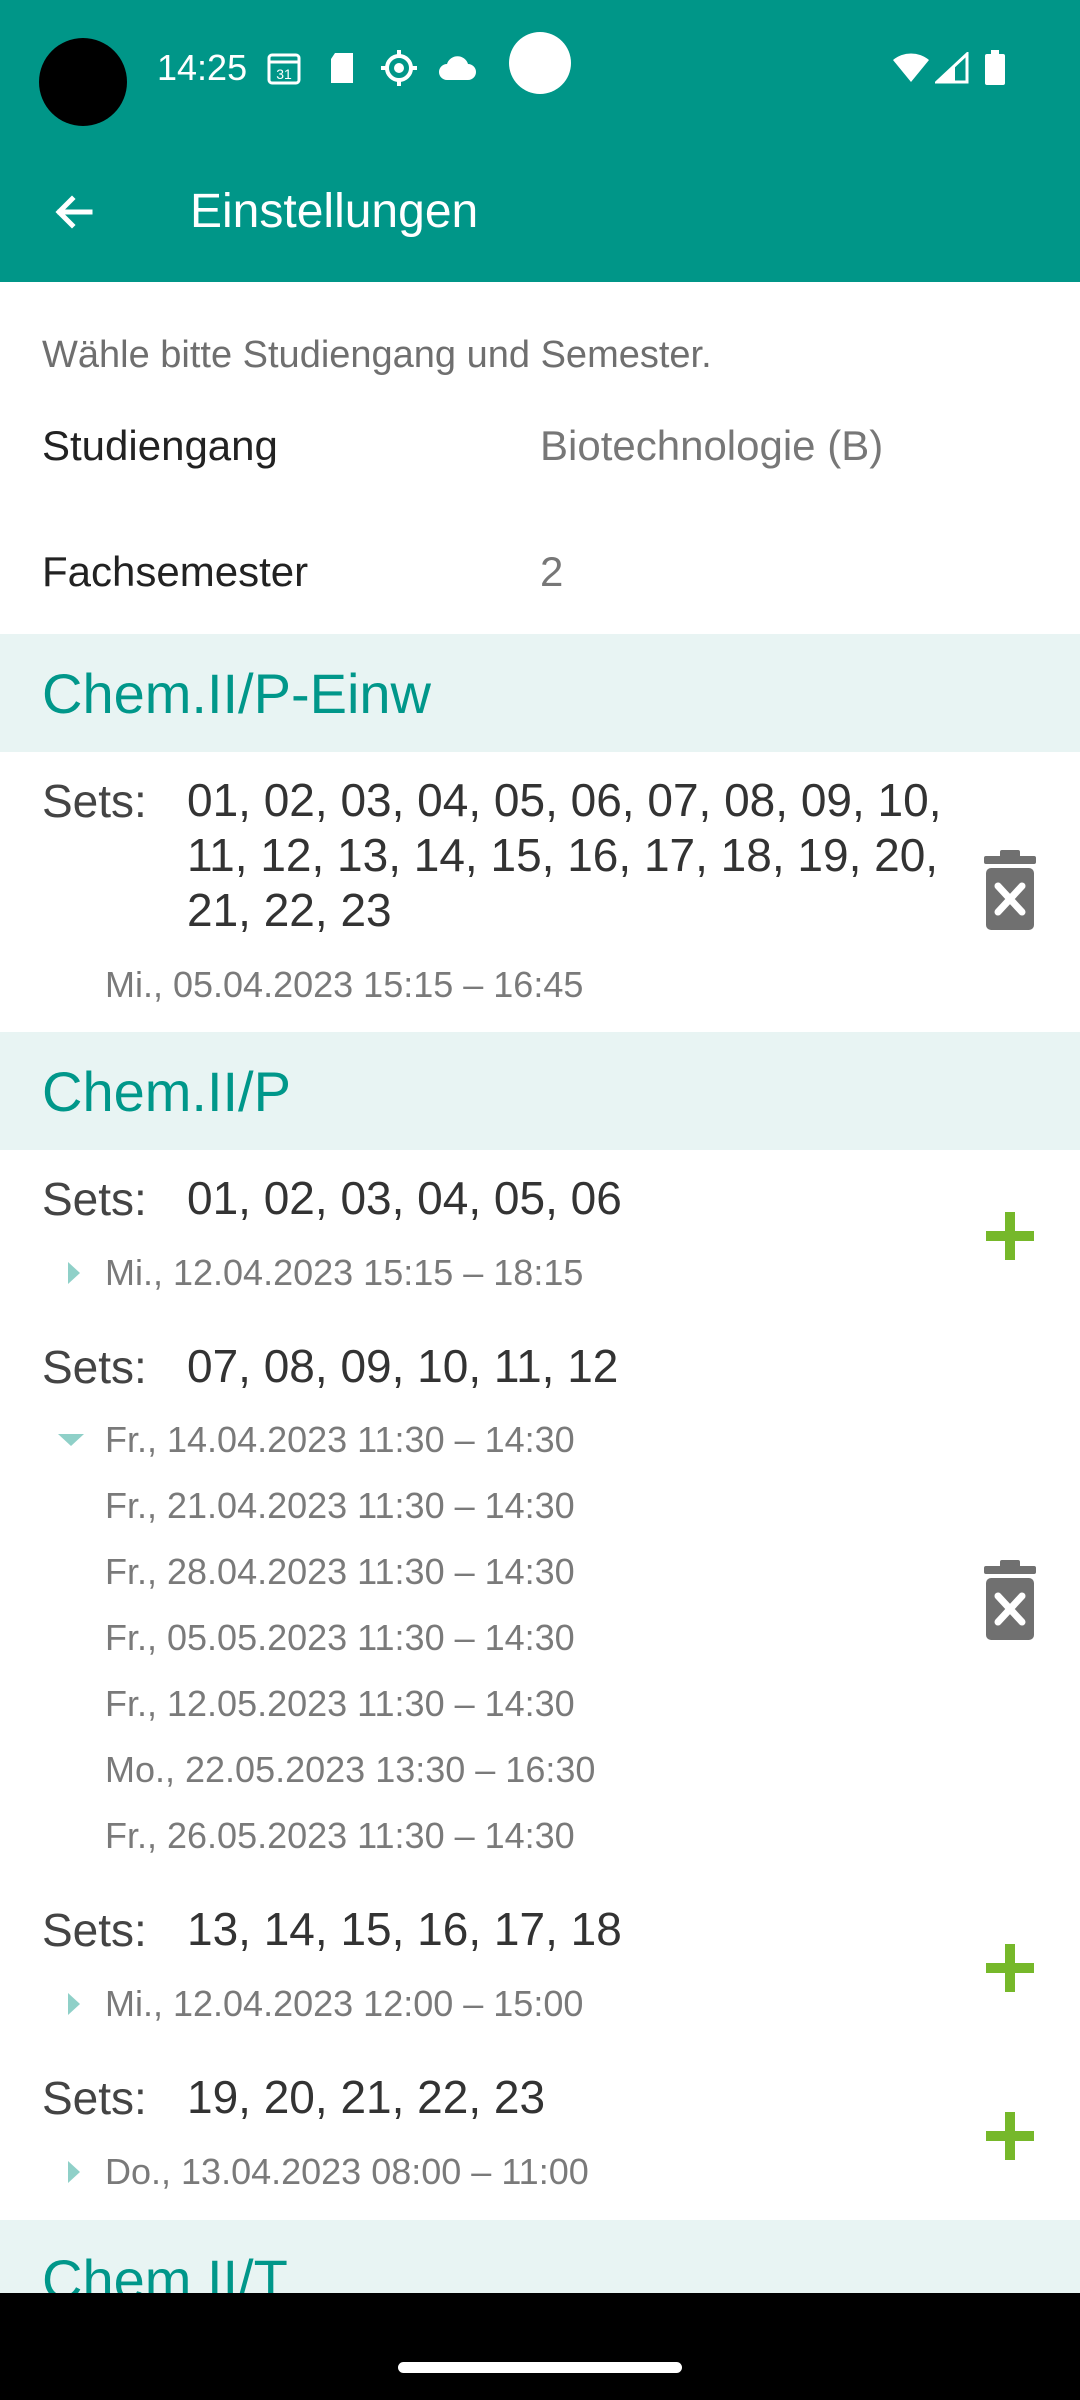 This screenshot has width=1080, height=2400. I want to click on calendar-icon: 31, so click(284, 68).